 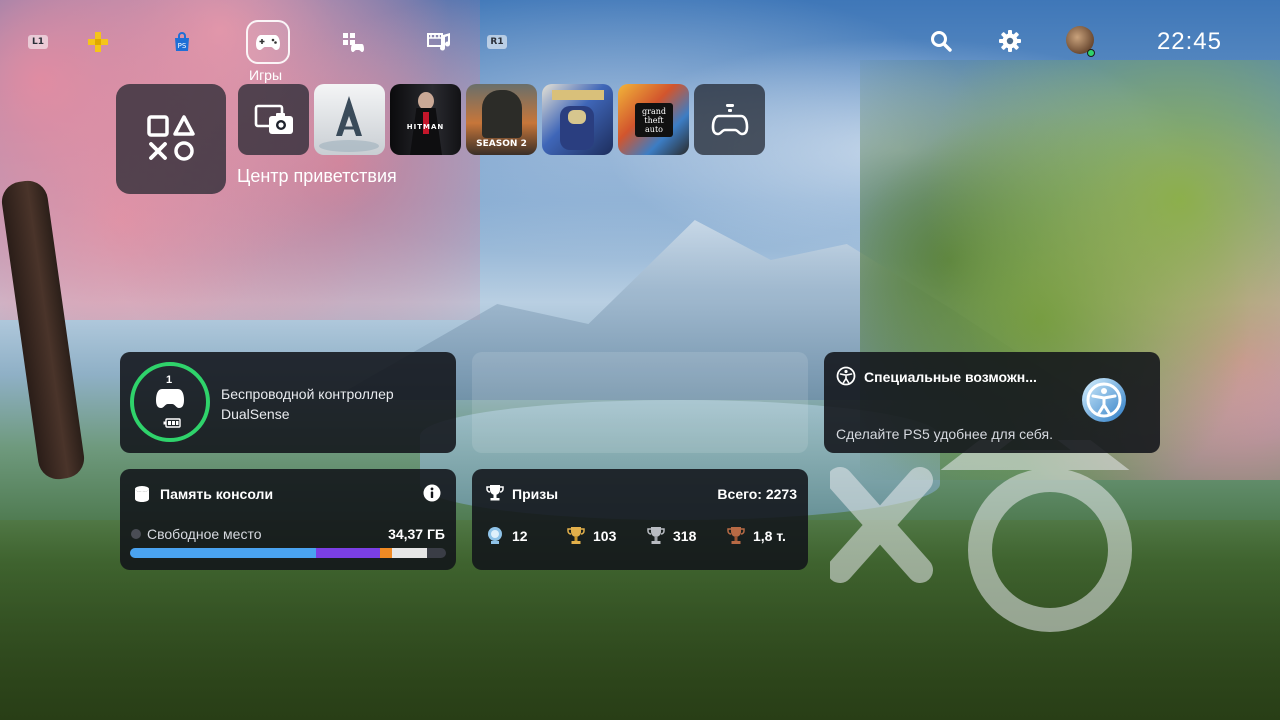 I want to click on gta-v-tile: grand theft auto, so click(x=653, y=119).